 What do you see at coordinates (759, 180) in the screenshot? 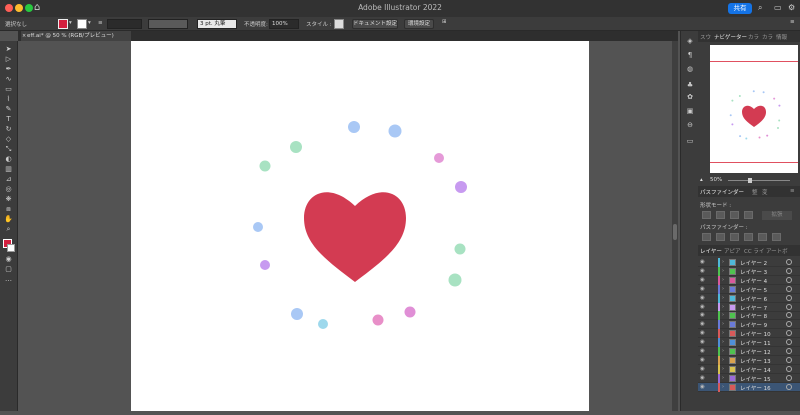
I see `zoom-slider` at bounding box center [759, 180].